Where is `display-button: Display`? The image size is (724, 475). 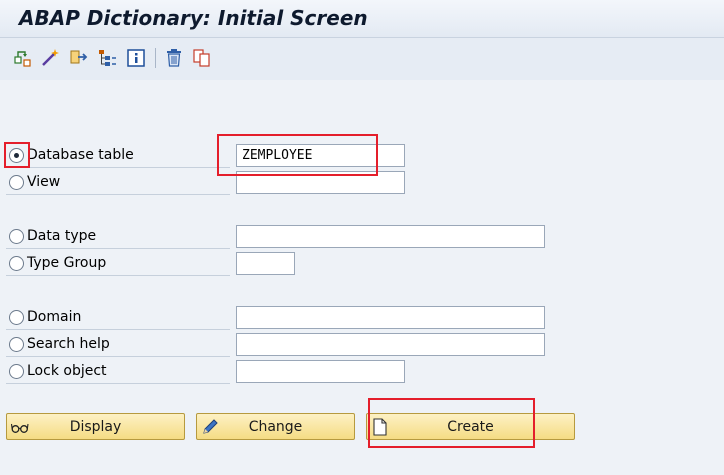 display-button: Display is located at coordinates (95, 426).